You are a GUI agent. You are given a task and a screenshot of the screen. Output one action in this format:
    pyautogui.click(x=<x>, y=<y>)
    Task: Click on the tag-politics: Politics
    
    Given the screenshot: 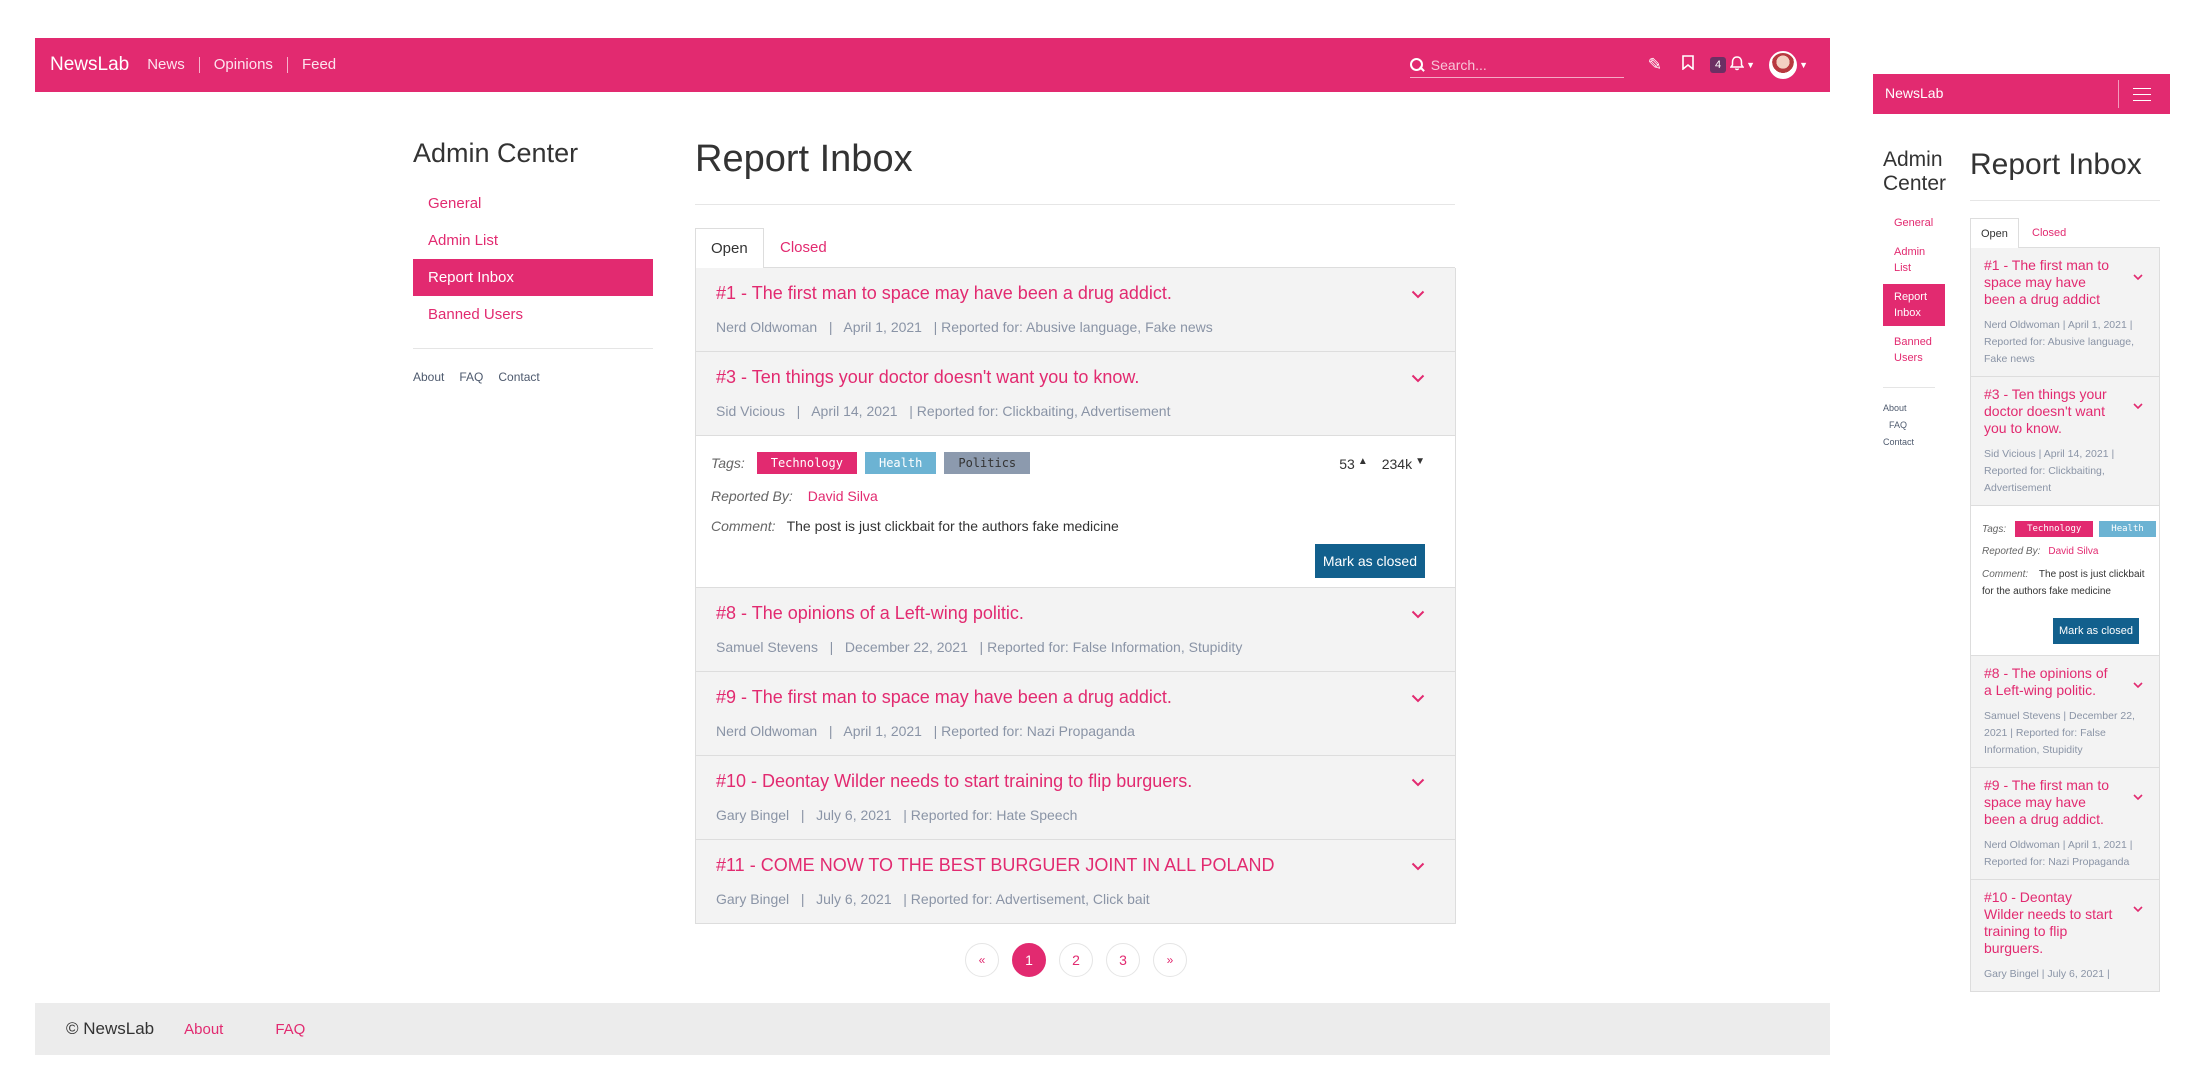 What is the action you would take?
    pyautogui.click(x=987, y=463)
    